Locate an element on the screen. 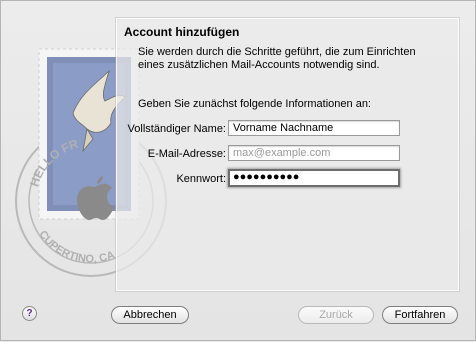  postmark-top-text: HELLO FR is located at coordinates (53, 163).